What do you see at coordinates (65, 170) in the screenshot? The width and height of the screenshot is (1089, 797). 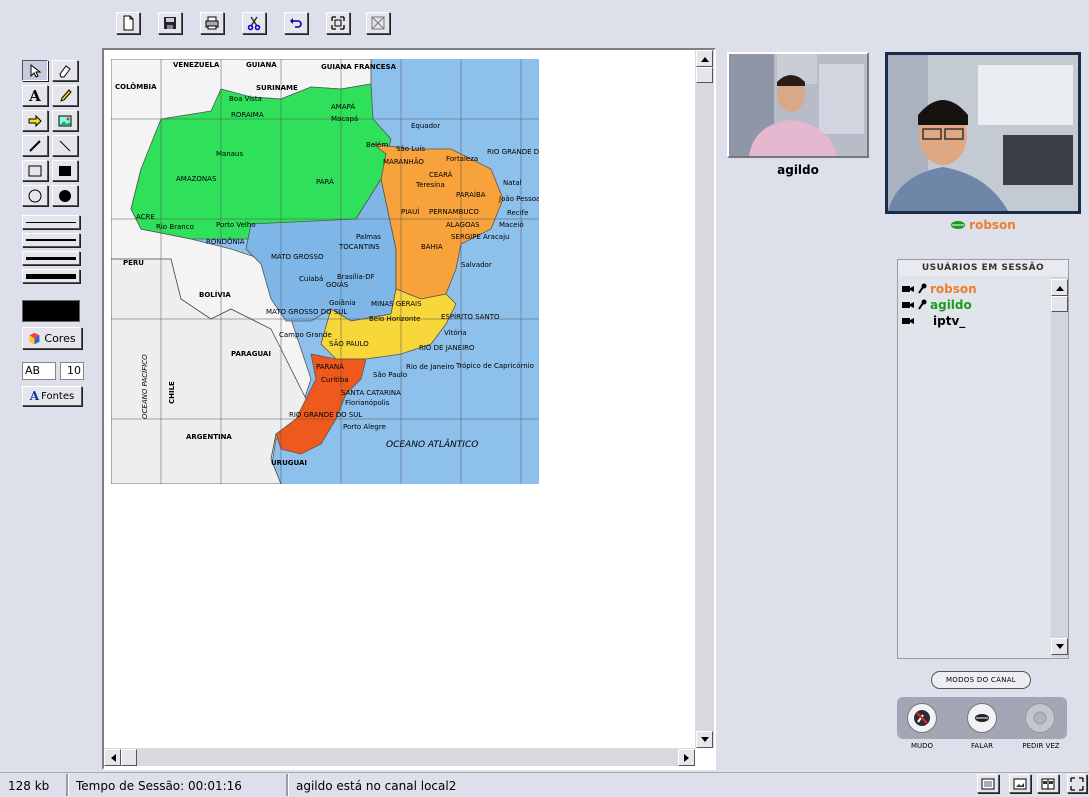 I see `filled-rectangle-tool` at bounding box center [65, 170].